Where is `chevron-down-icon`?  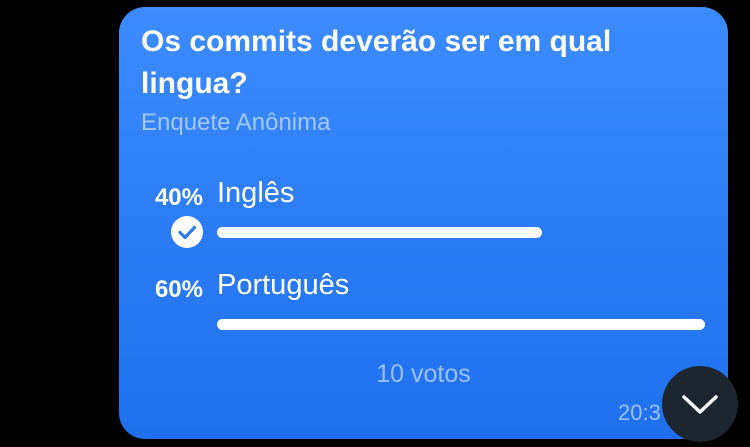 chevron-down-icon is located at coordinates (700, 404).